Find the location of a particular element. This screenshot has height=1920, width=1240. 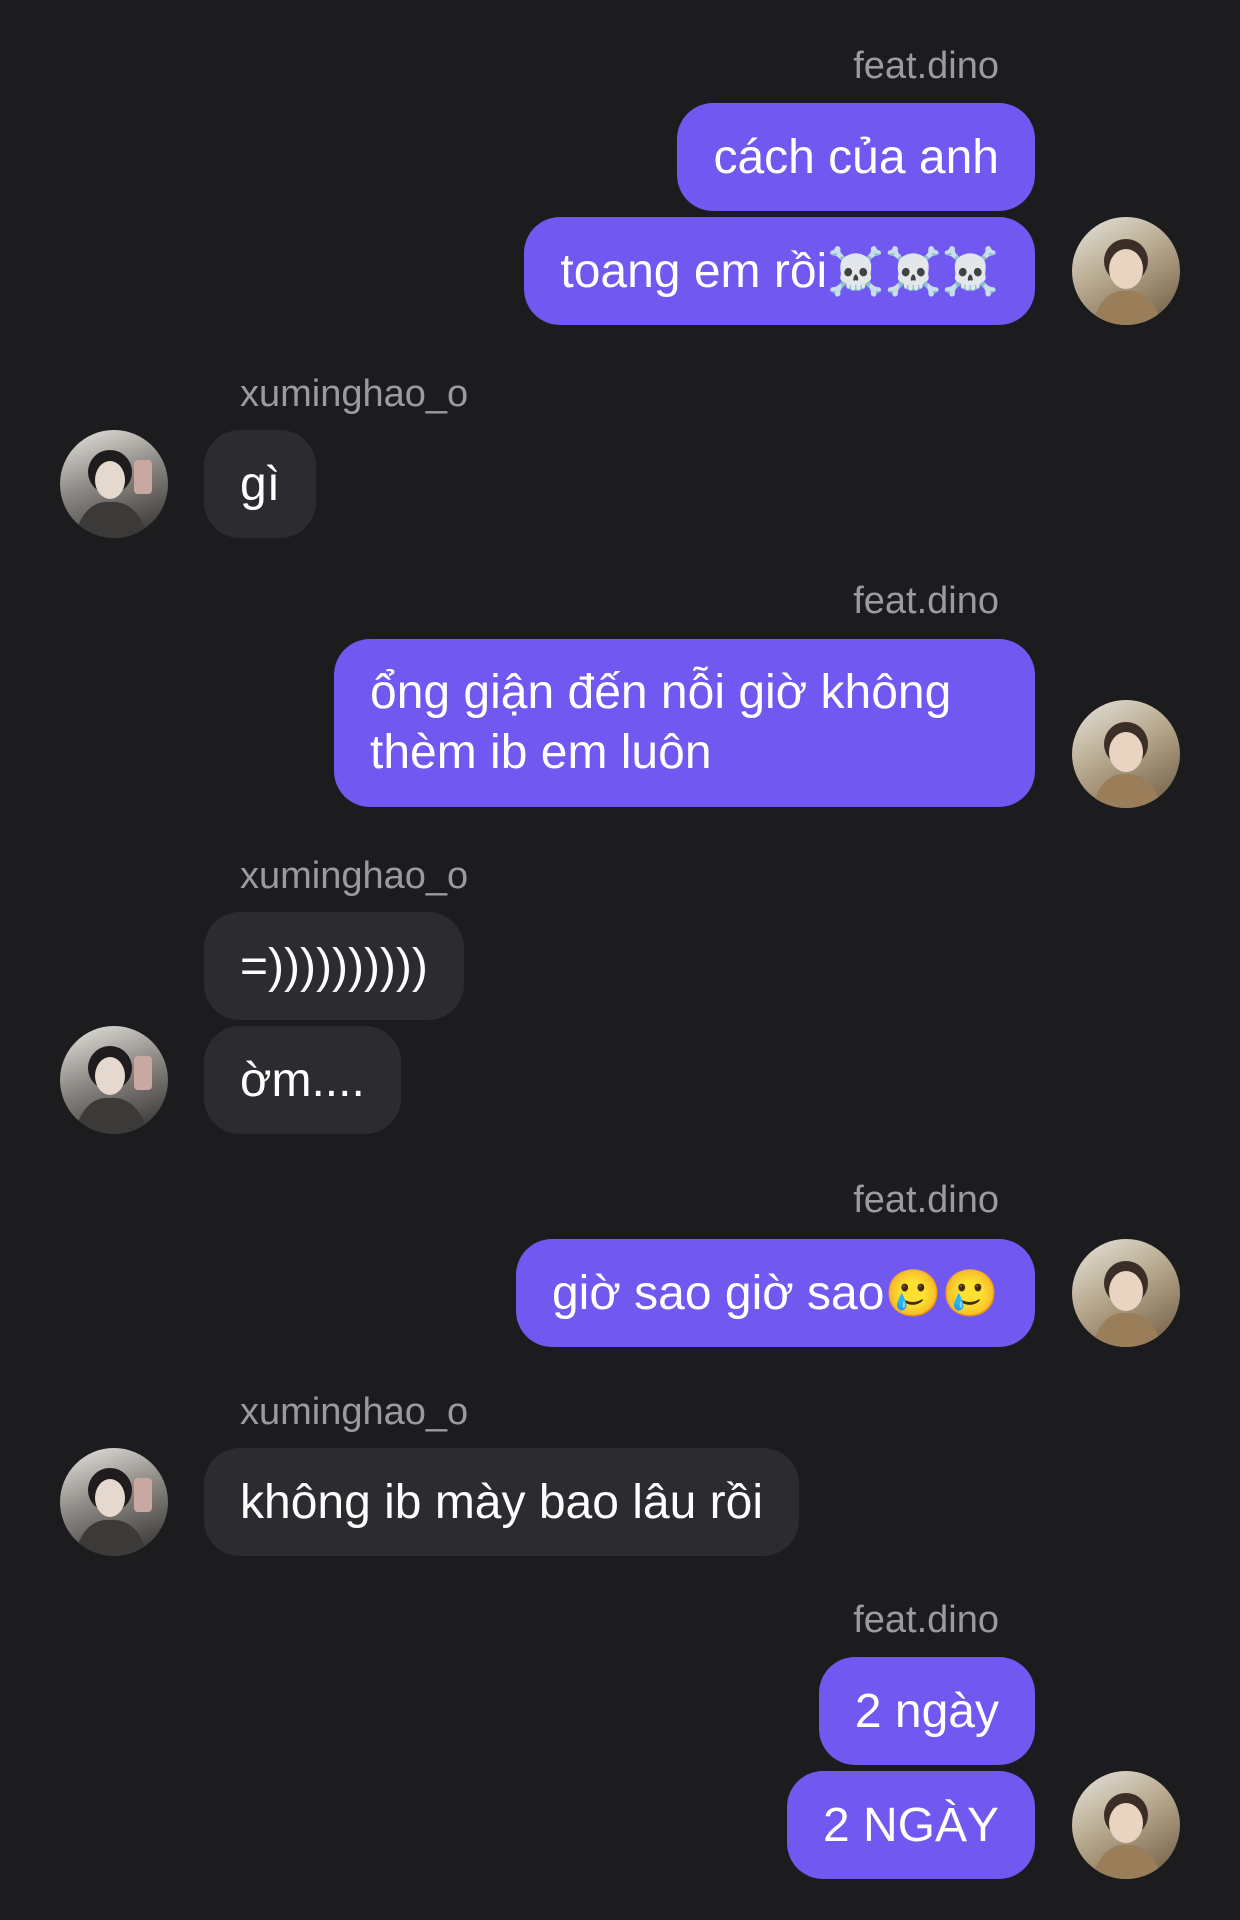

message-bubble-incoming: gì is located at coordinates (260, 484).